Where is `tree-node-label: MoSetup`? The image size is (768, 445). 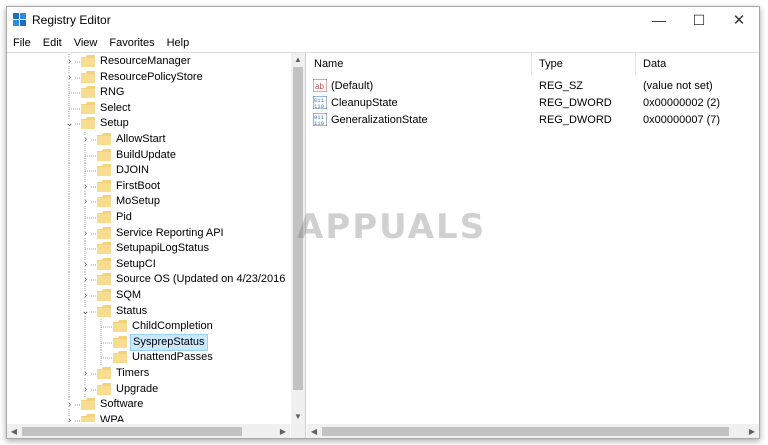 tree-node-label: MoSetup is located at coordinates (138, 201).